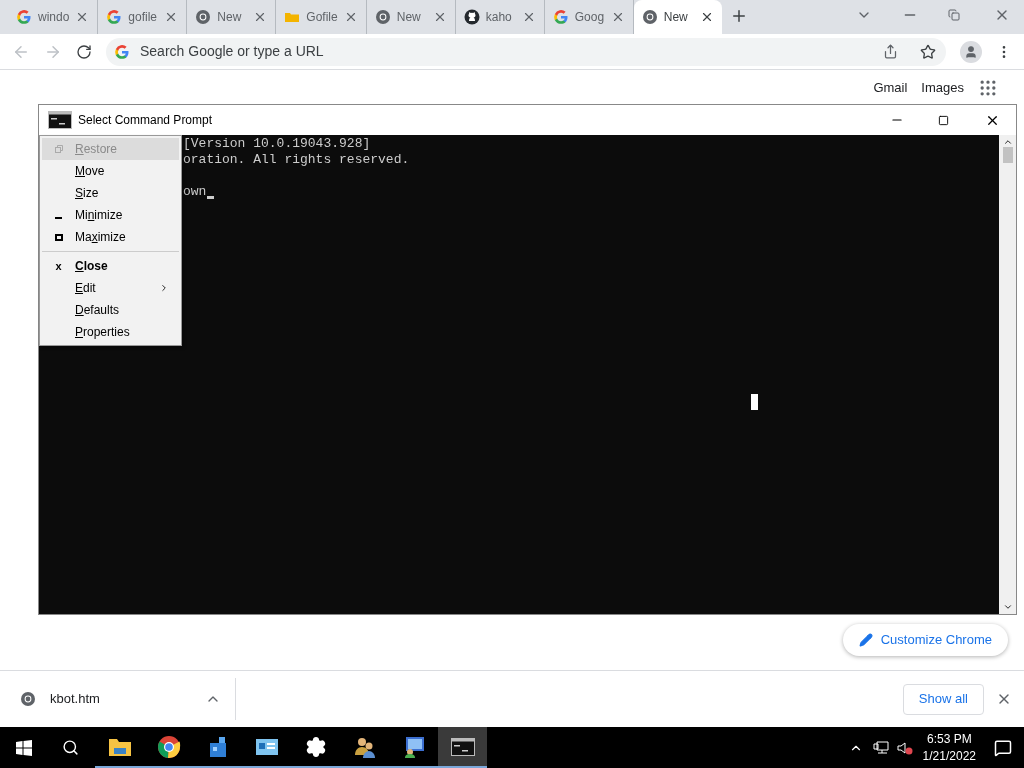  I want to click on mouse-cursor, so click(754, 402).